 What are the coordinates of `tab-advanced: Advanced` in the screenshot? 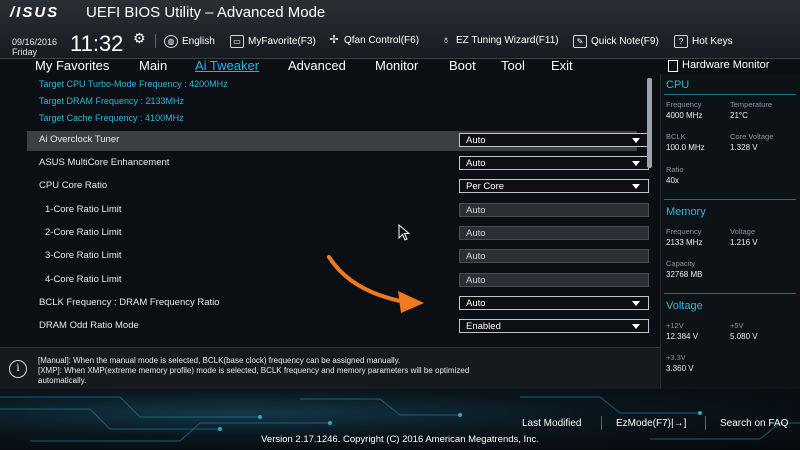 It's located at (317, 65).